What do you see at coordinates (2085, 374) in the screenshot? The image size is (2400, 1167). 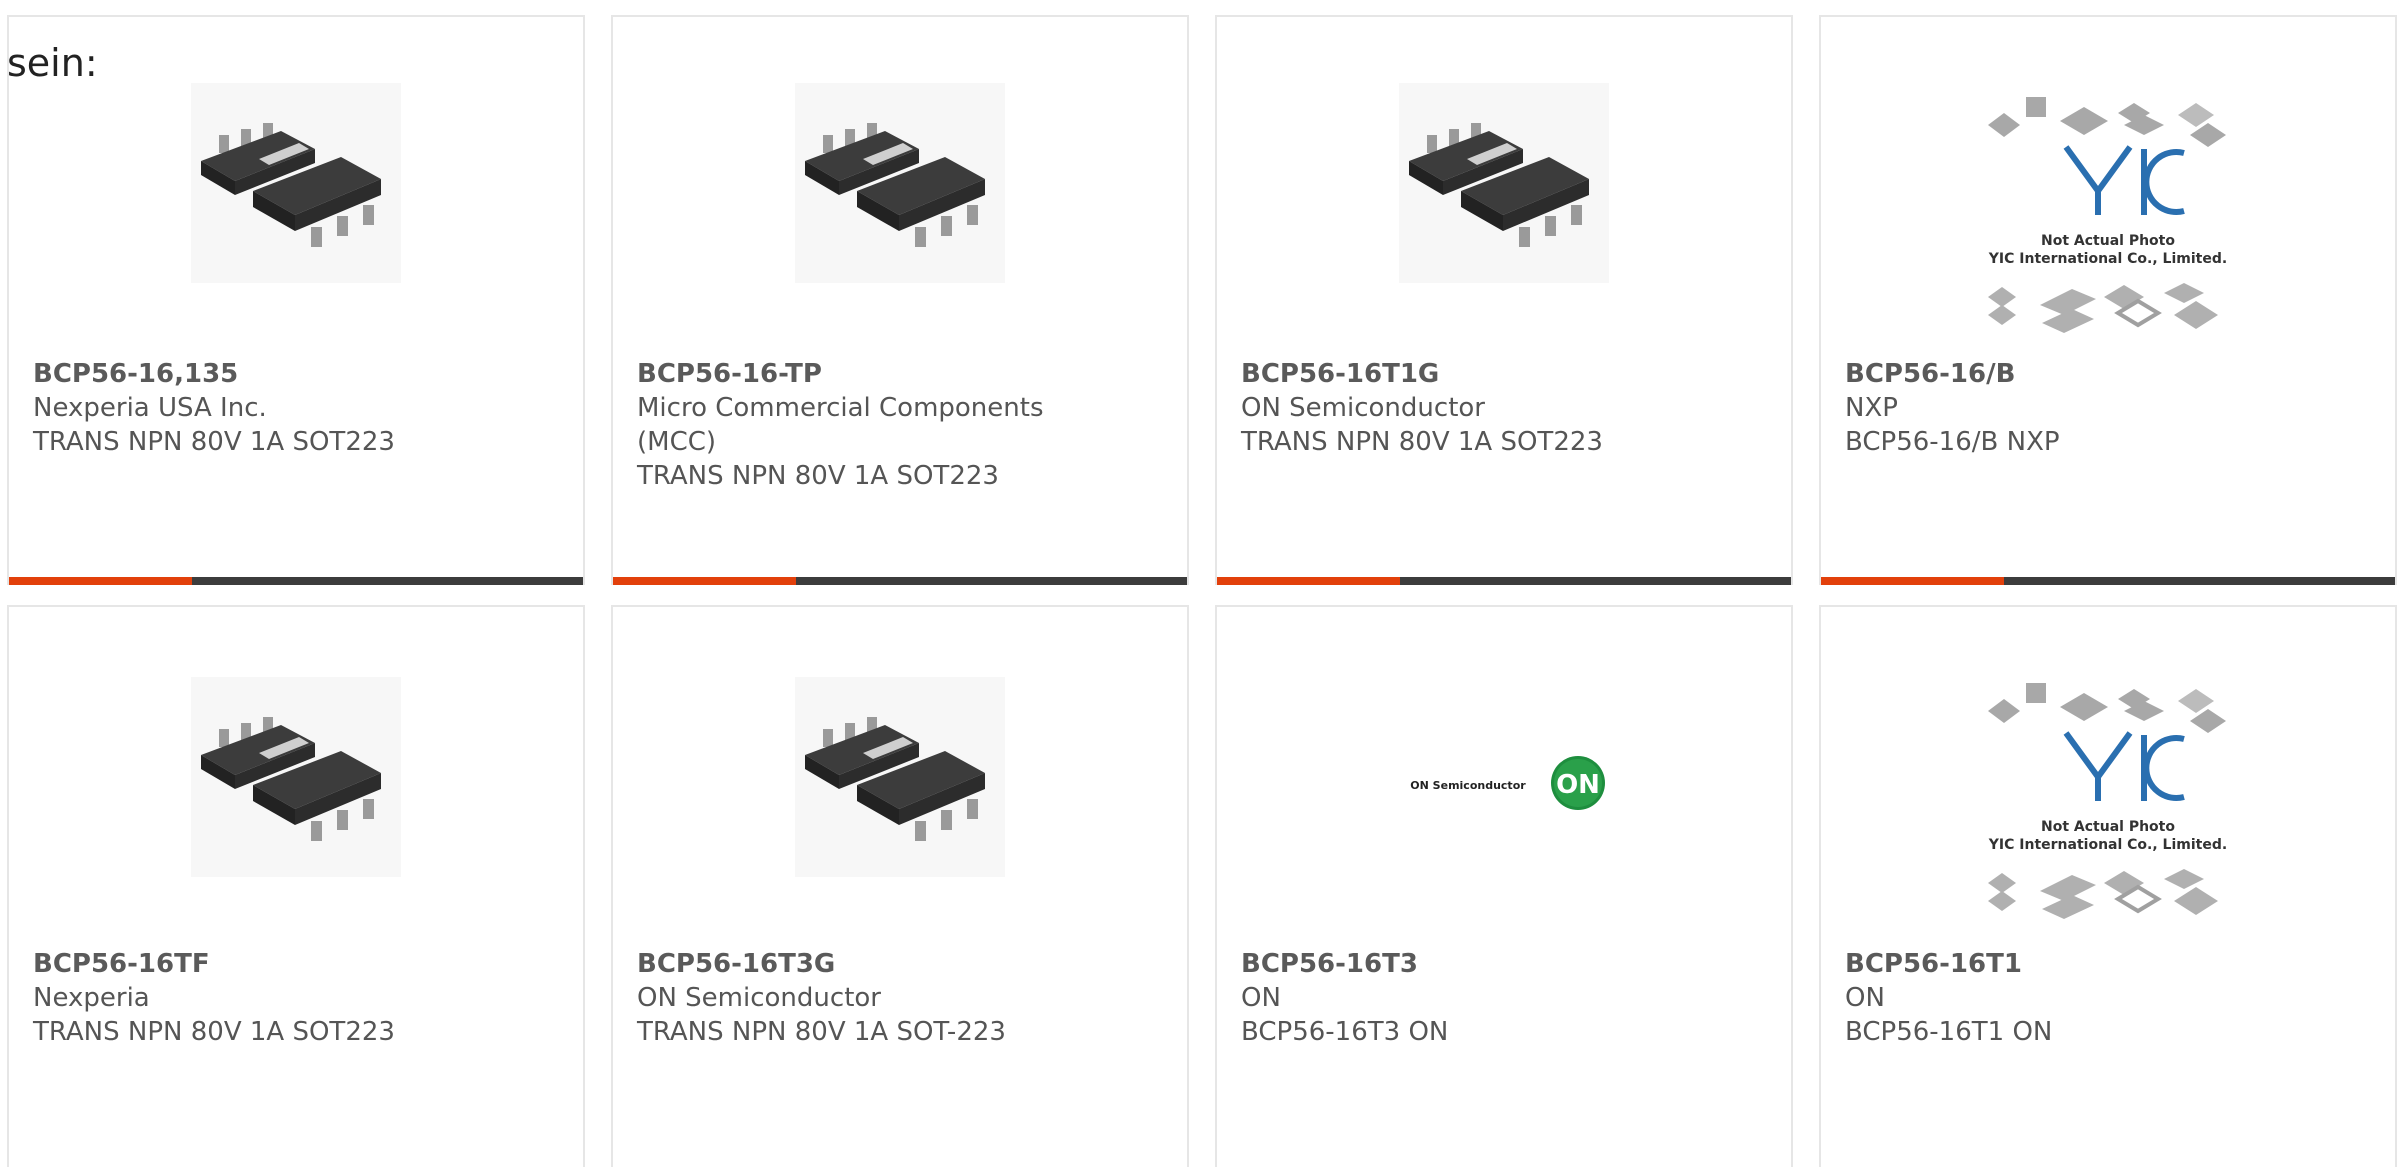 I see `part-number: BCP56-16/B` at bounding box center [2085, 374].